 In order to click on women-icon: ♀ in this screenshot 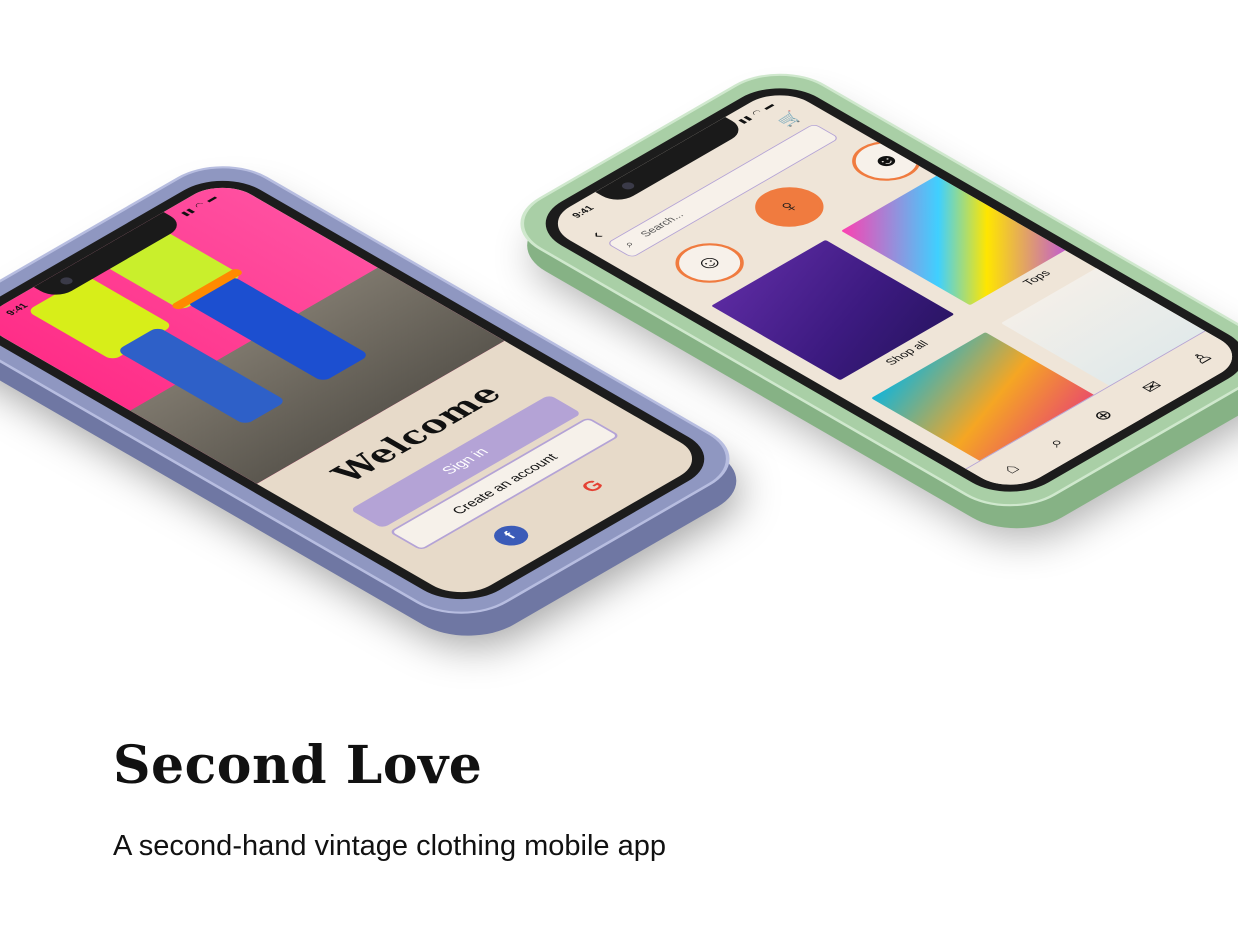, I will do `click(789, 207)`.